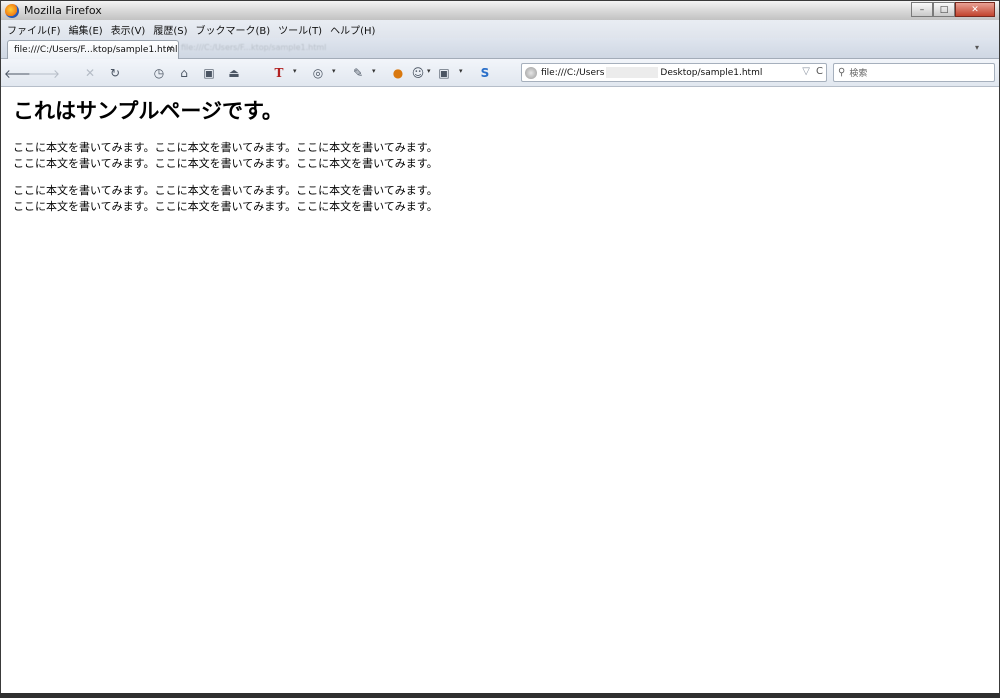  Describe the element at coordinates (115, 73) in the screenshot. I see `reload-icon: ↻` at that location.